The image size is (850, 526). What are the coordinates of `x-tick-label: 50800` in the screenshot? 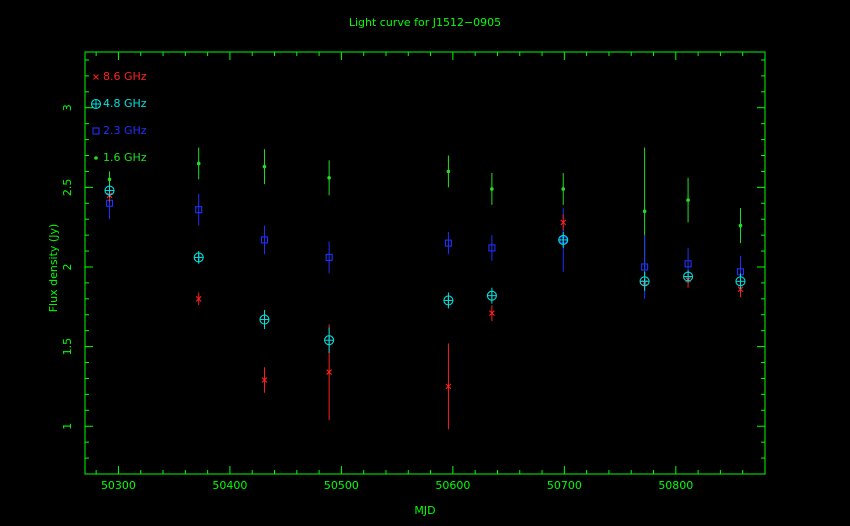 It's located at (675, 485).